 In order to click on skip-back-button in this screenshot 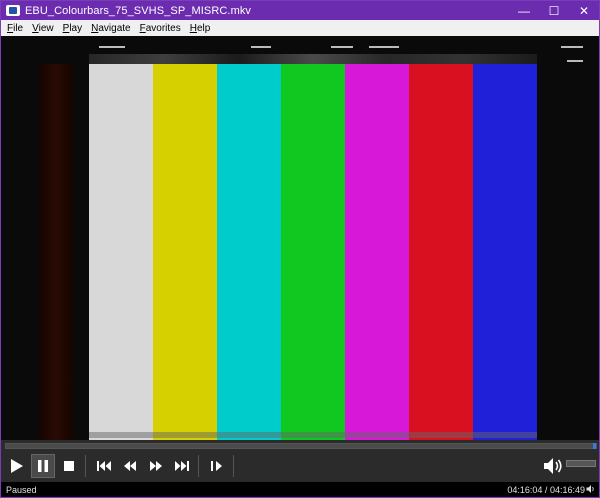, I will do `click(104, 466)`.